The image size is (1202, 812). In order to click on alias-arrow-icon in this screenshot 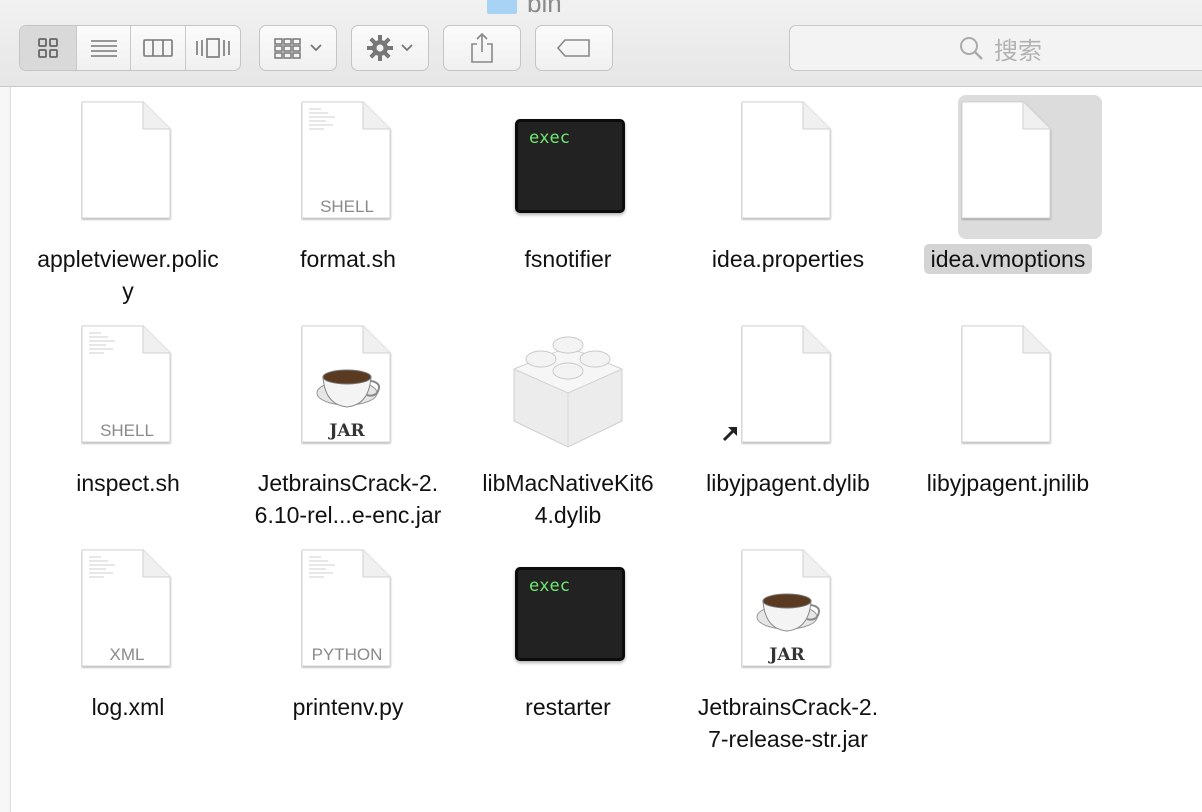, I will do `click(731, 435)`.